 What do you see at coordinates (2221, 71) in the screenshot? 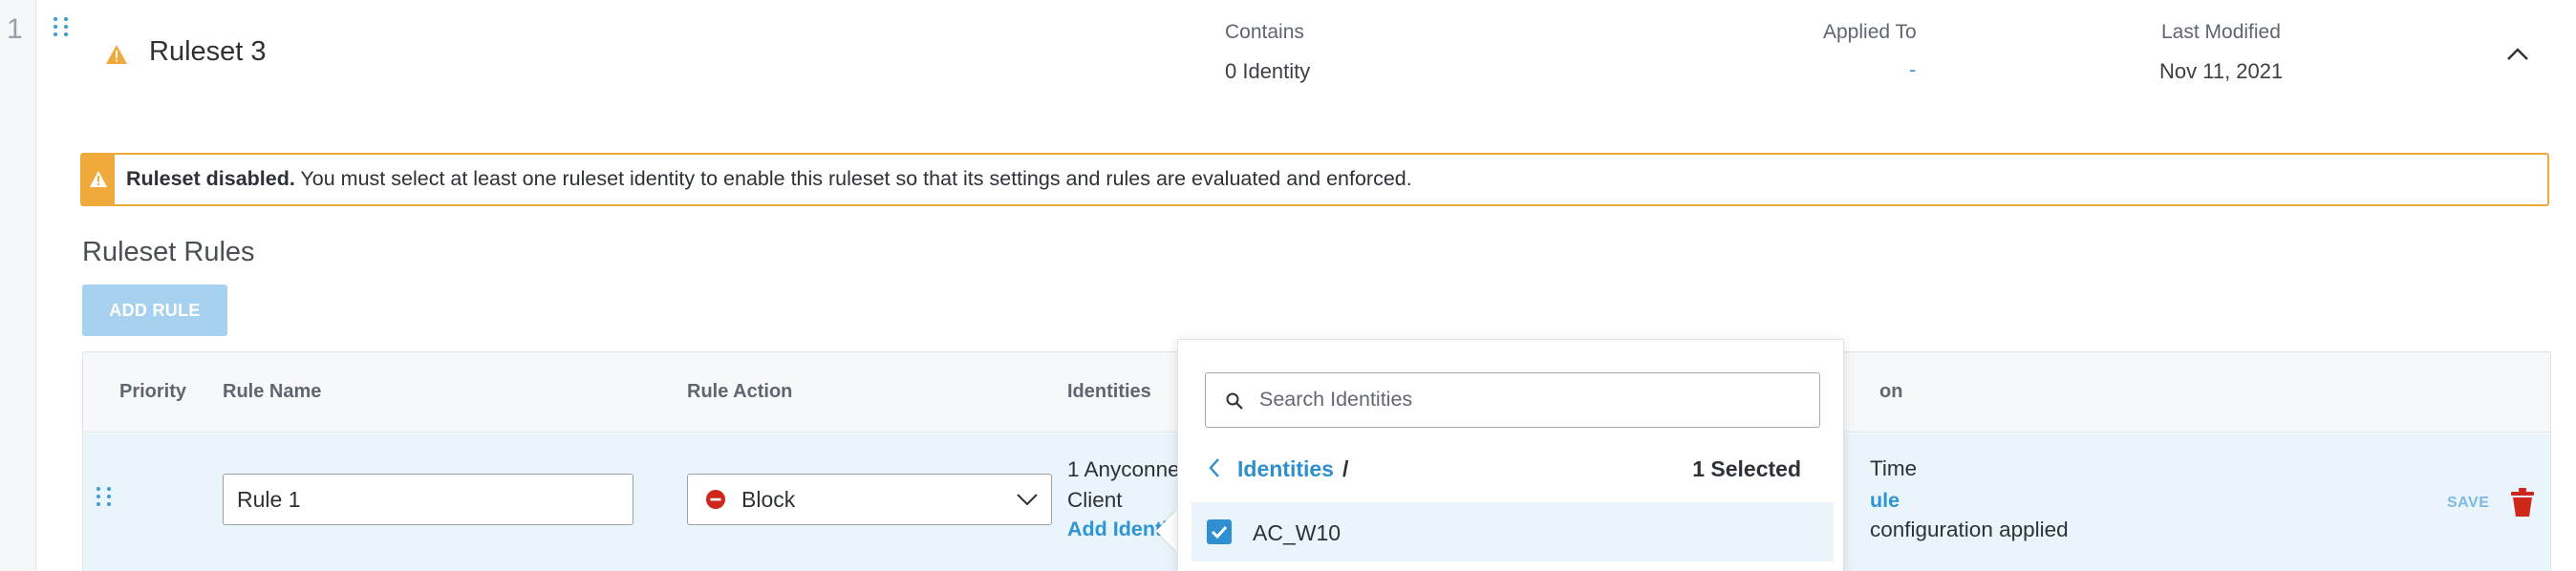
I see `last-modified-value: Nov 11, 2021` at bounding box center [2221, 71].